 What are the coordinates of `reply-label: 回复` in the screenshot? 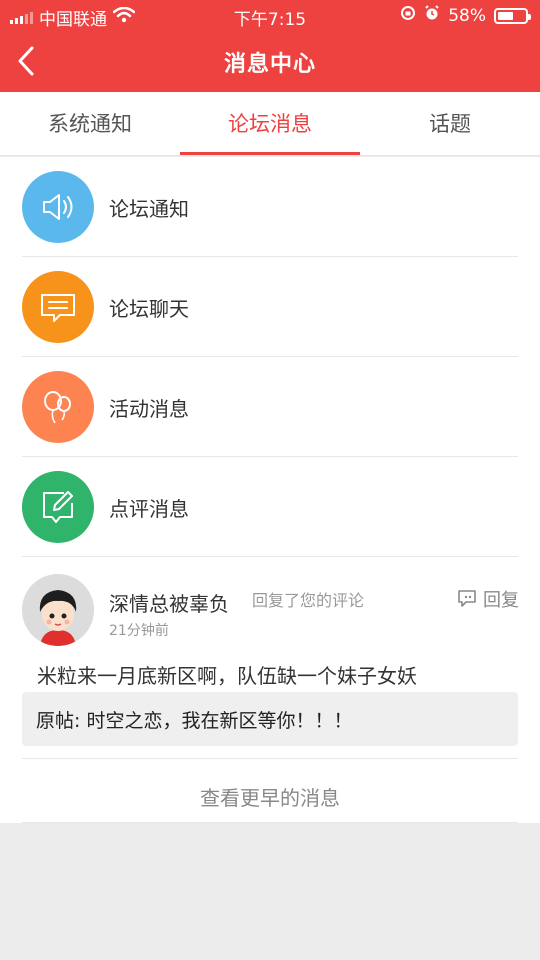 It's located at (501, 600).